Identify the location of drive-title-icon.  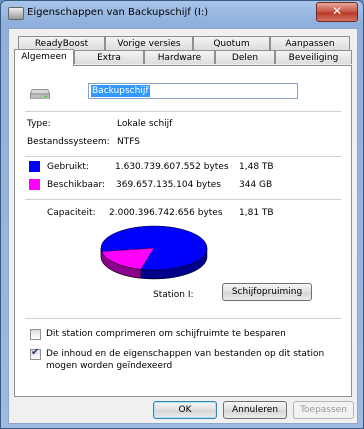
(16, 13).